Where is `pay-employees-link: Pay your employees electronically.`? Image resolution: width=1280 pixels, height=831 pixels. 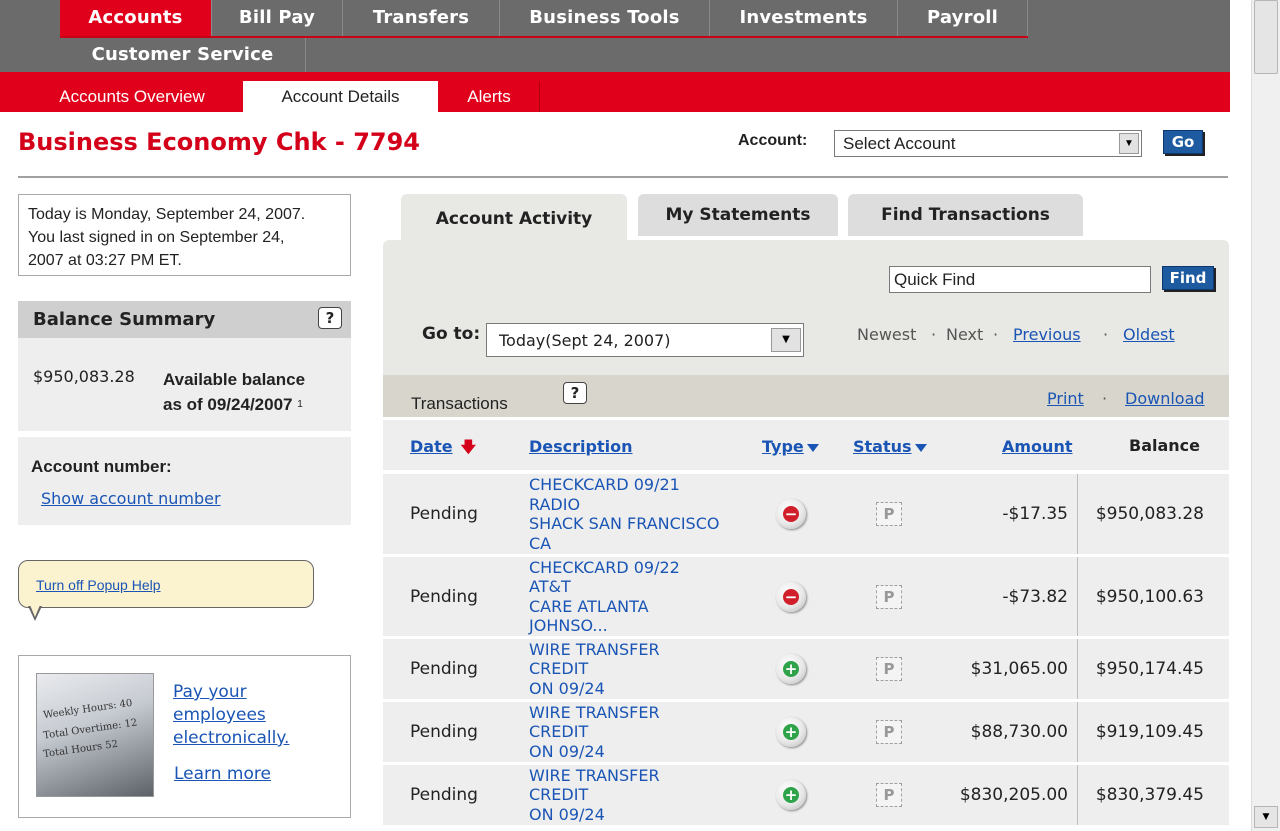
pay-employees-link: Pay your employees electronically. is located at coordinates (253, 715).